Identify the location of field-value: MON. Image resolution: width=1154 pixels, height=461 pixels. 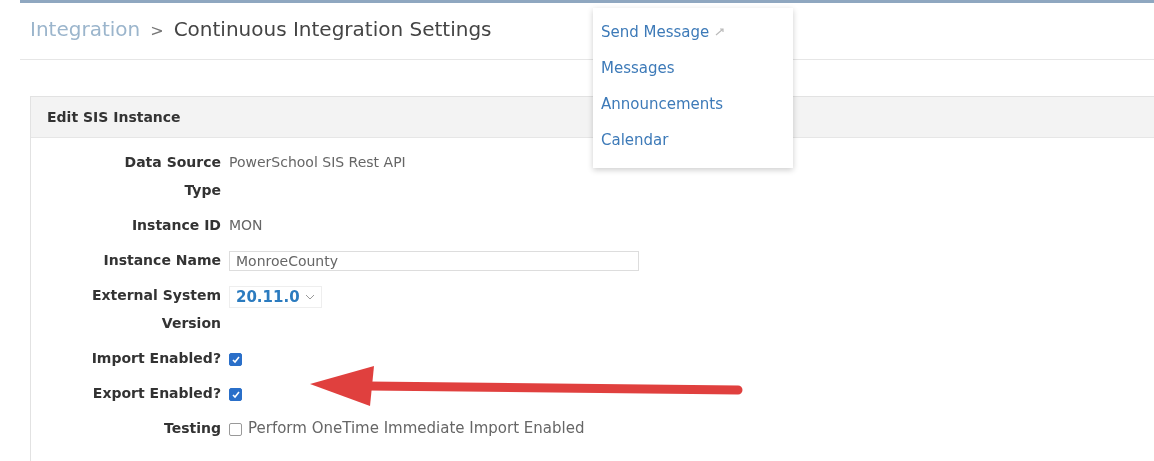
(246, 225).